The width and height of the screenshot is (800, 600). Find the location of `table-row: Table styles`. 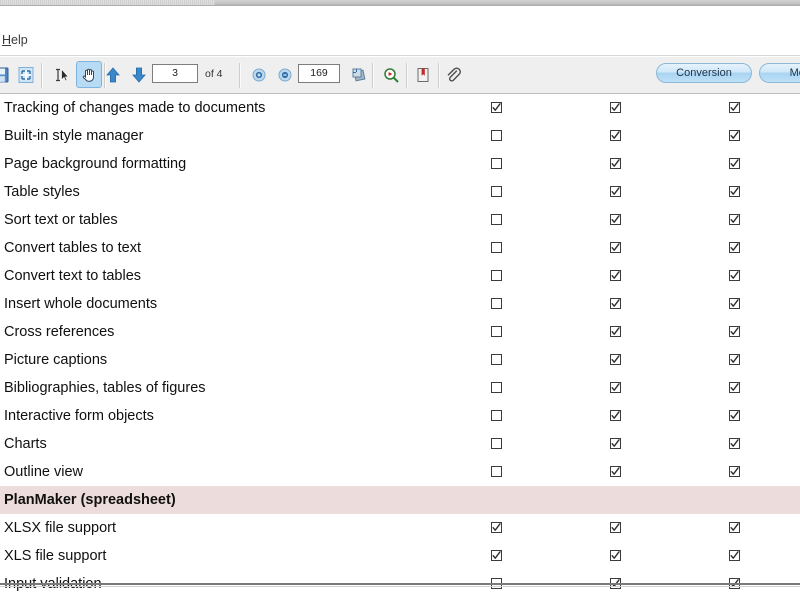

table-row: Table styles is located at coordinates (400, 192).